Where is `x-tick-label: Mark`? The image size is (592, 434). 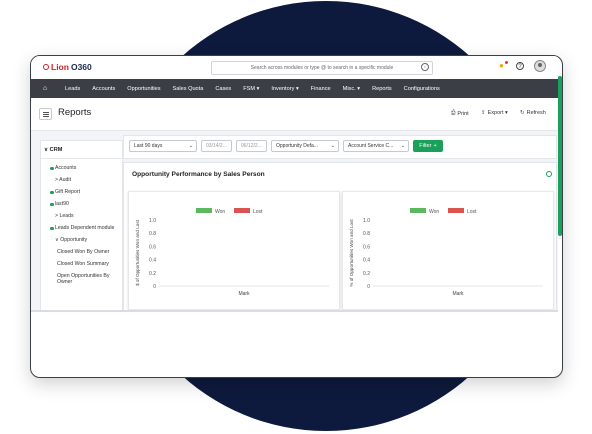
x-tick-label: Mark is located at coordinates (244, 294).